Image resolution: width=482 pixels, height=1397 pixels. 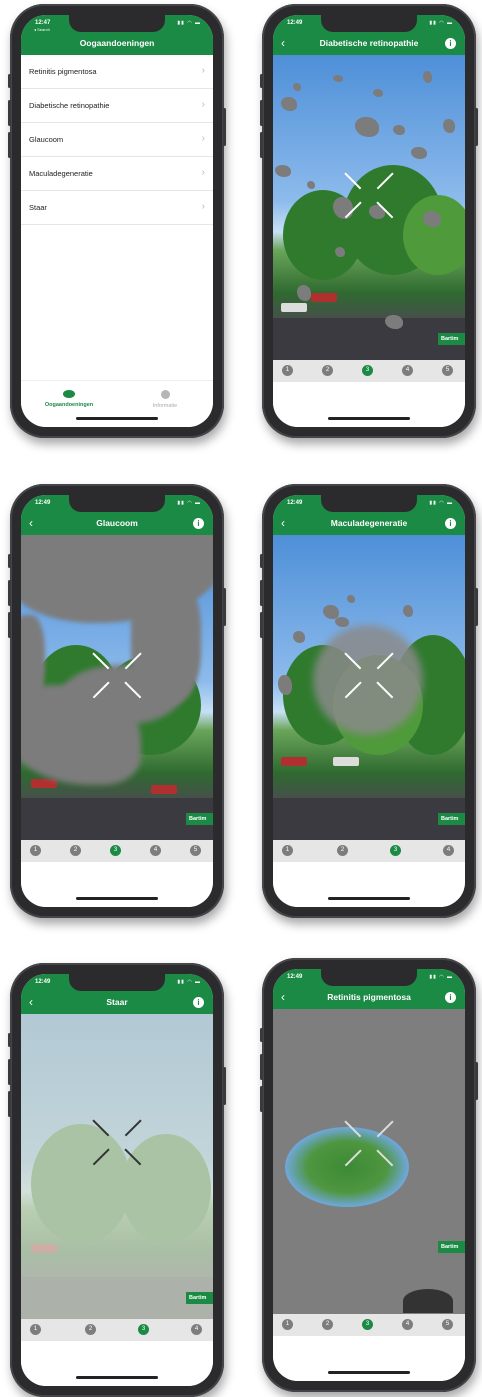 I want to click on nav-bar: ‹ Retinitis pigmentosa i, so click(x=369, y=998).